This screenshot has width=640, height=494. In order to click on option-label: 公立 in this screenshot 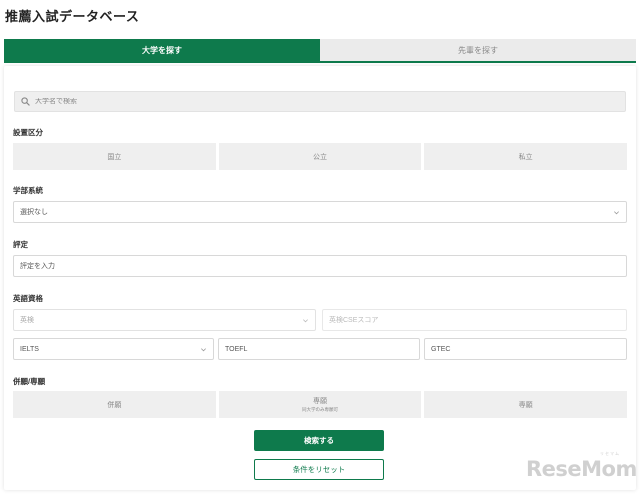, I will do `click(320, 157)`.